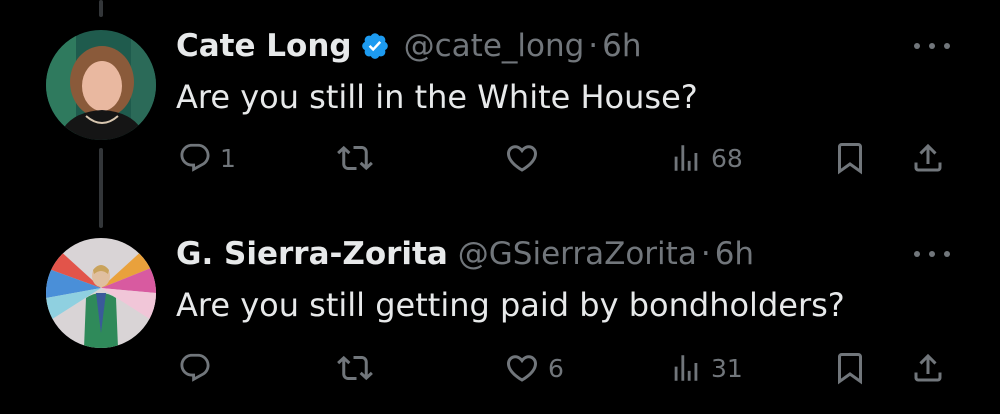 This screenshot has width=1000, height=414. What do you see at coordinates (727, 158) in the screenshot?
I see `view-count: 68` at bounding box center [727, 158].